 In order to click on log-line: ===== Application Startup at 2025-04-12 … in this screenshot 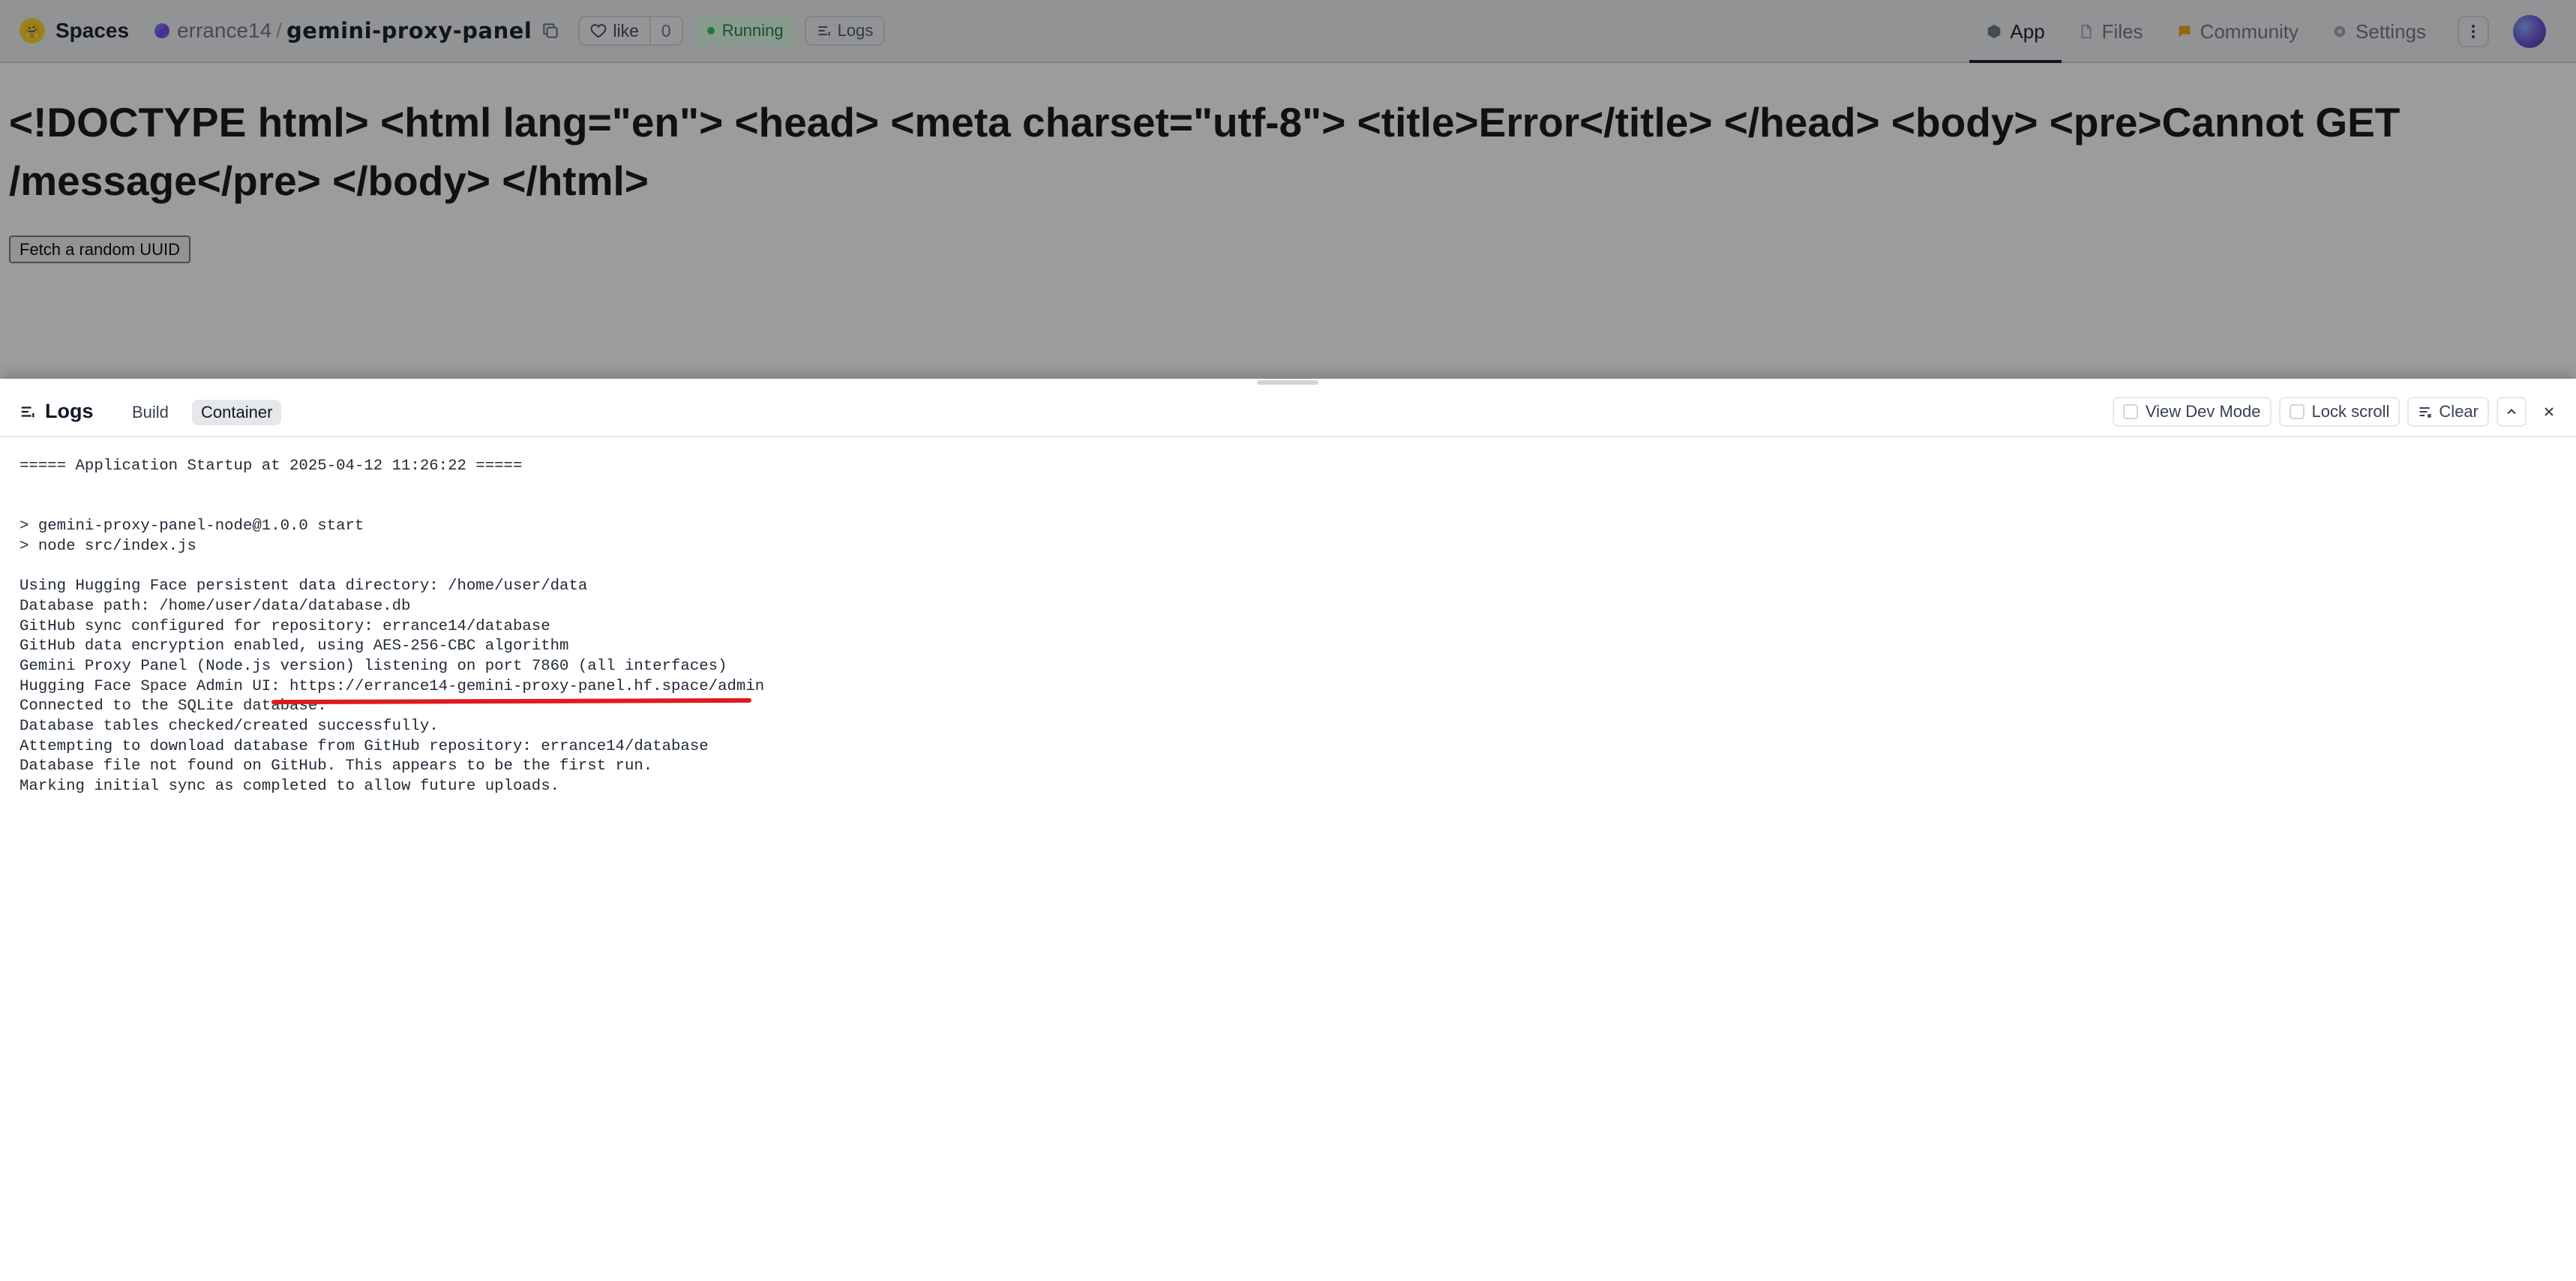, I will do `click(271, 466)`.